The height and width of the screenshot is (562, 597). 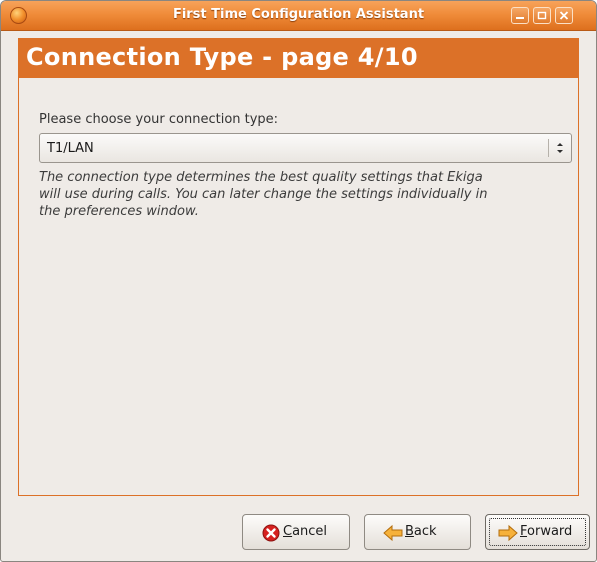 I want to click on back-arrow-icon, so click(x=393, y=533).